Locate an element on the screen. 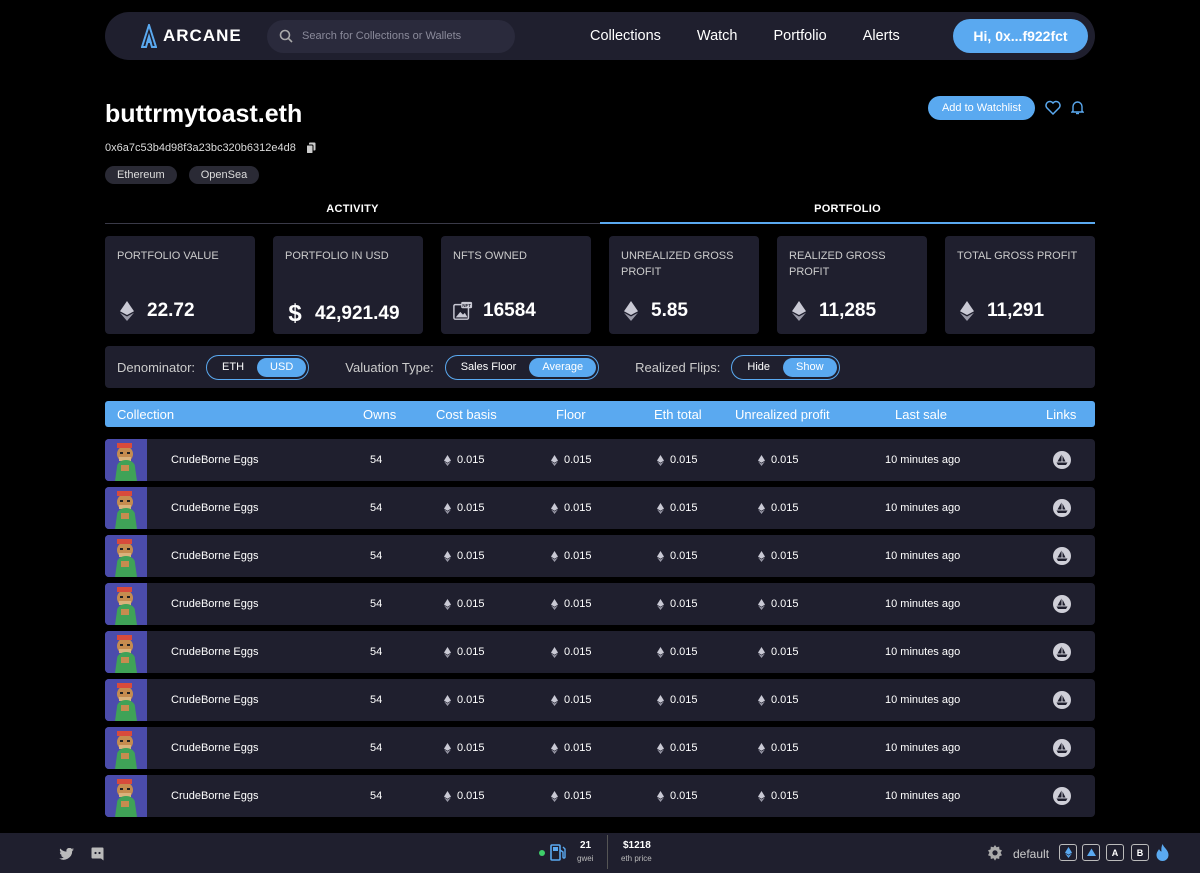  nav-alerts: Alerts is located at coordinates (881, 36).